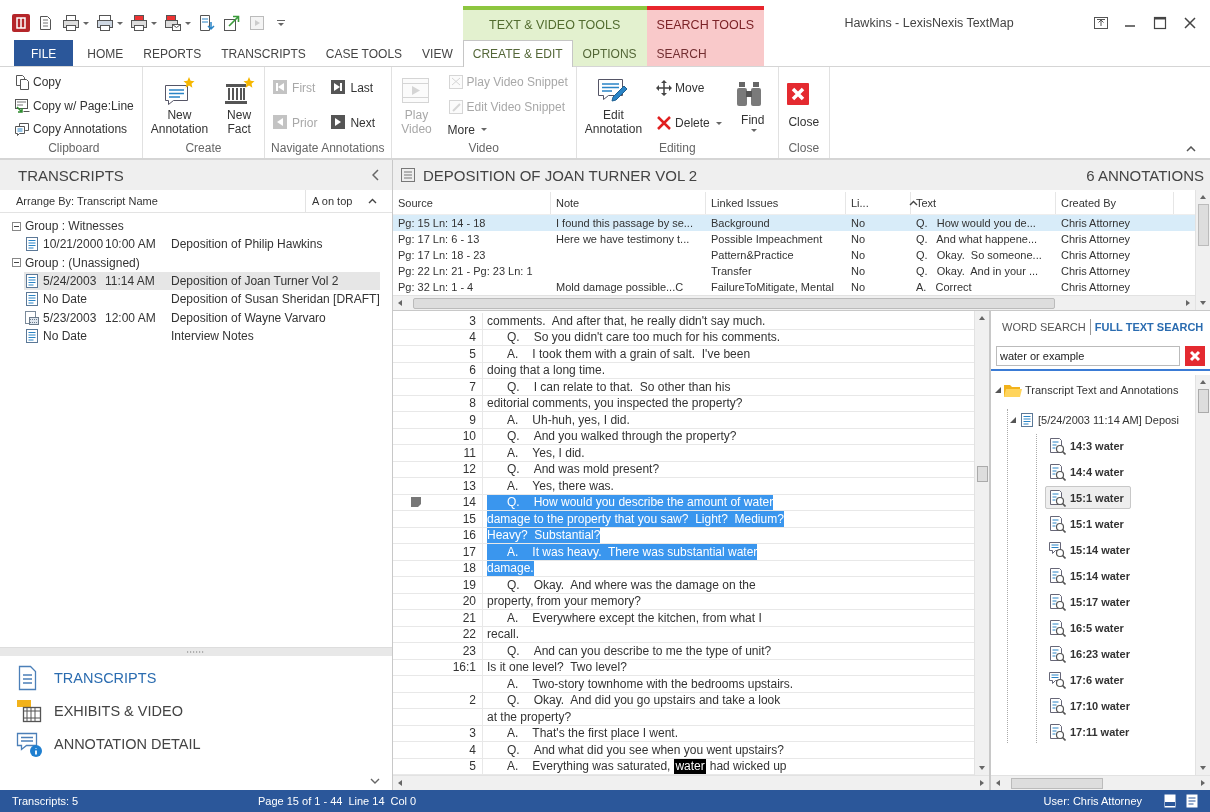  Describe the element at coordinates (74, 105) in the screenshot. I see `ribbon-button: Copy w/ Page:Line` at that location.